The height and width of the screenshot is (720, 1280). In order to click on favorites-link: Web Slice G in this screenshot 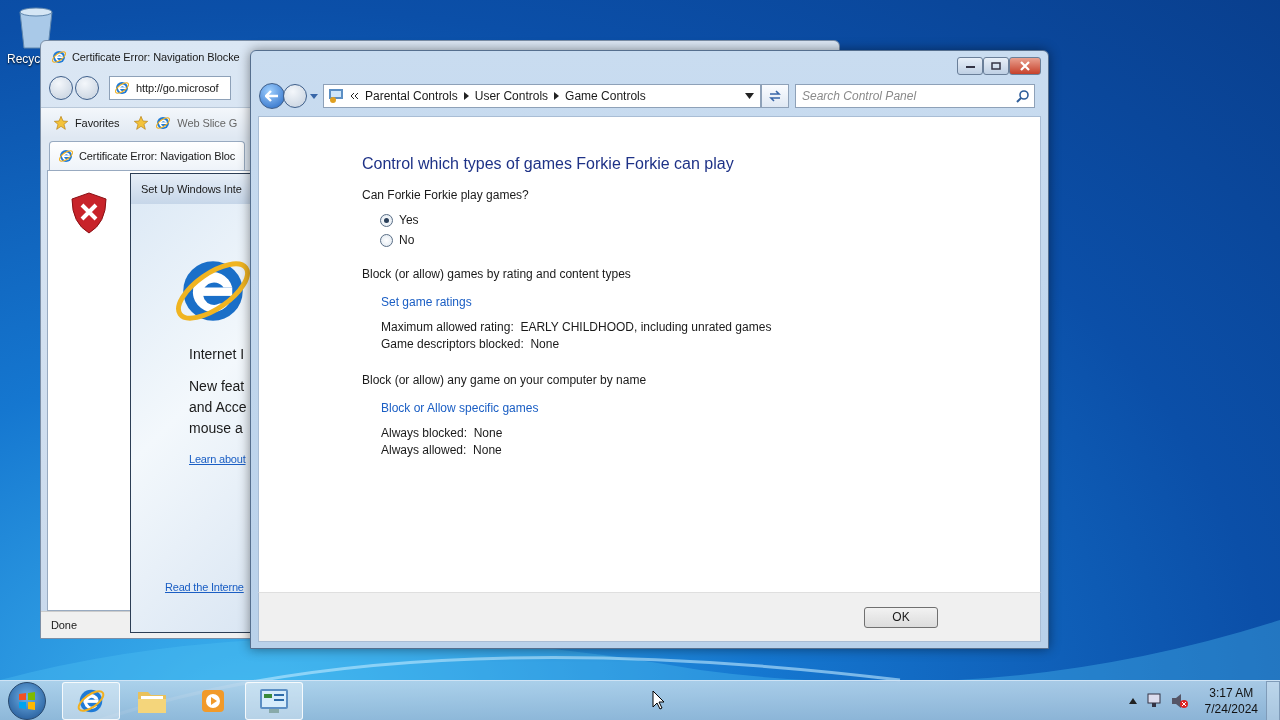, I will do `click(207, 123)`.